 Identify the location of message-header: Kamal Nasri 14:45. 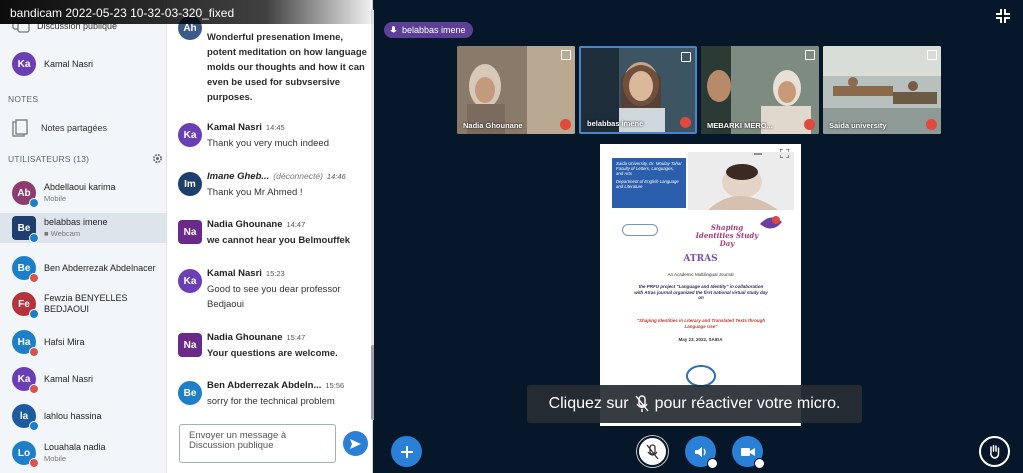
(246, 127).